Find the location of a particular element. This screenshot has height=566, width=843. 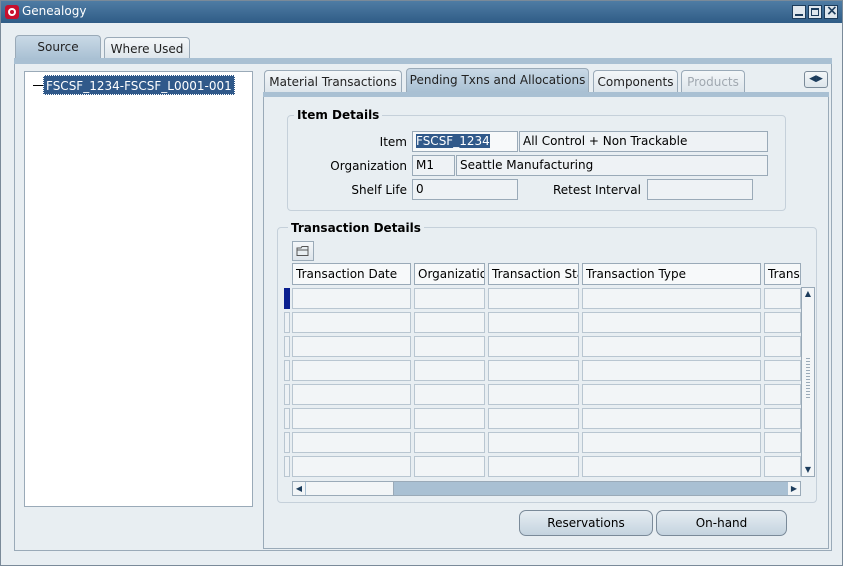

item-label: Item is located at coordinates (393, 142).